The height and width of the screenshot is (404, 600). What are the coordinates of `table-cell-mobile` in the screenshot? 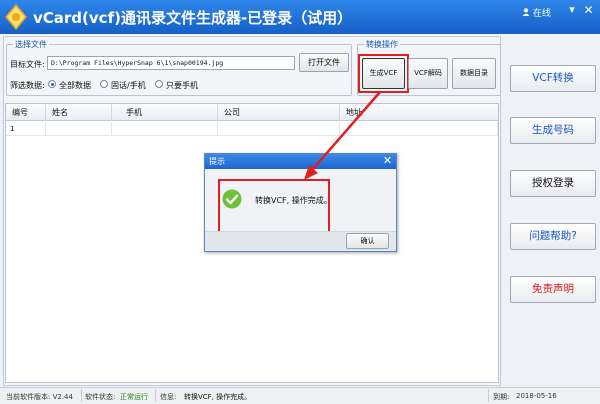 It's located at (165, 129).